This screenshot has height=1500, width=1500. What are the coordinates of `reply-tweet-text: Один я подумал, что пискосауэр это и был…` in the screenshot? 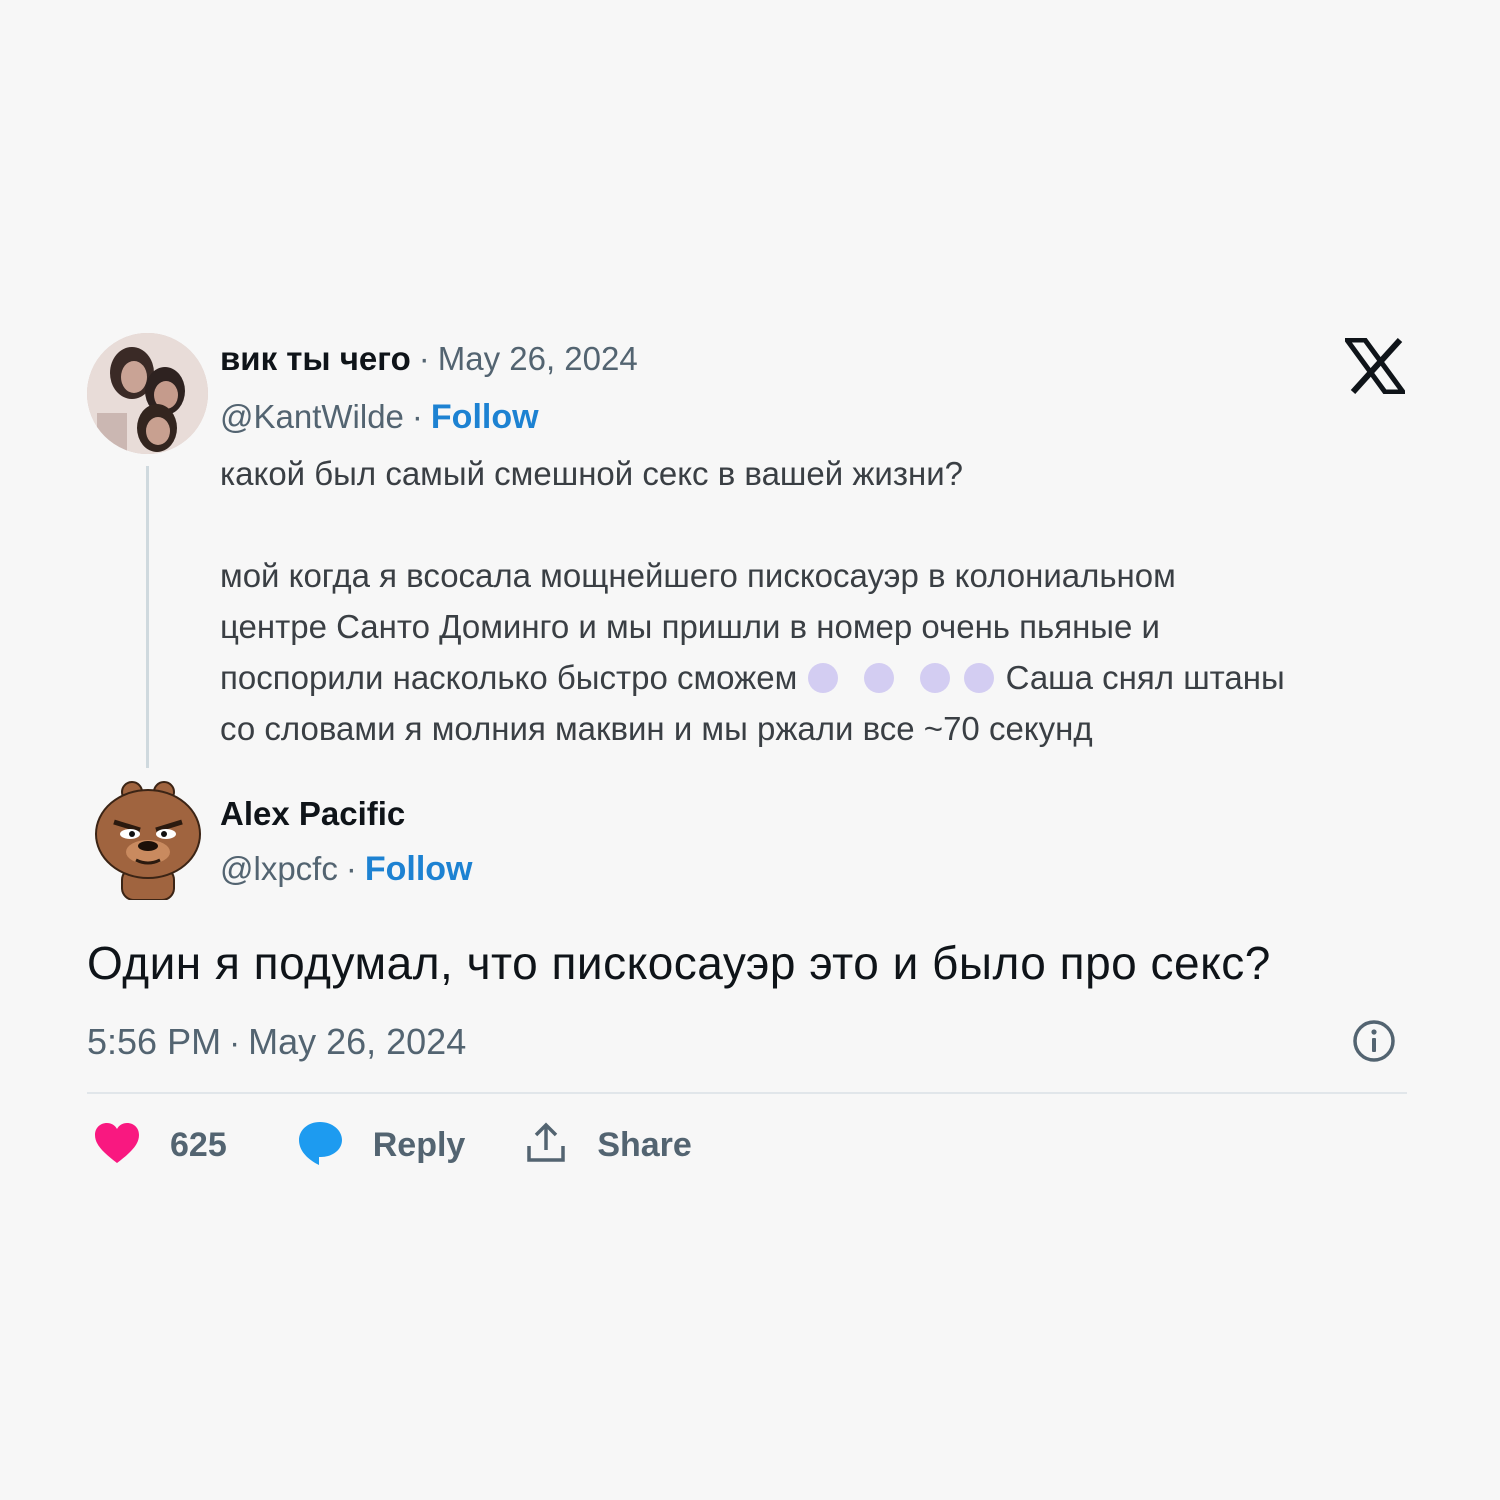 It's located at (679, 963).